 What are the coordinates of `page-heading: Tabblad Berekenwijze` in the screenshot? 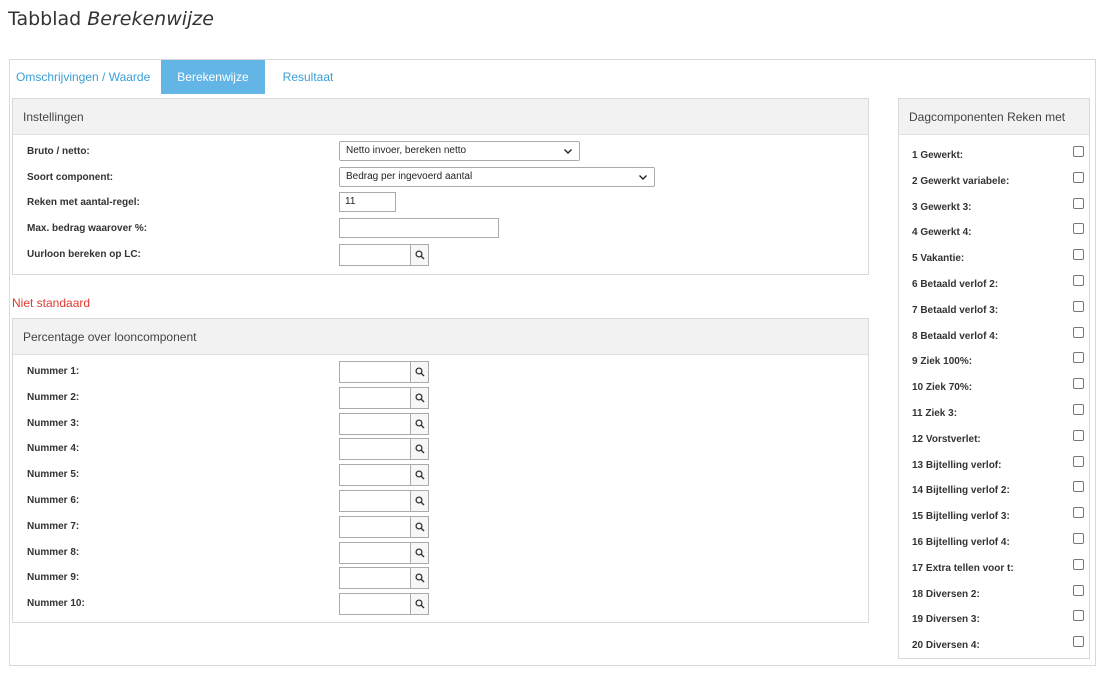 It's located at (111, 19).